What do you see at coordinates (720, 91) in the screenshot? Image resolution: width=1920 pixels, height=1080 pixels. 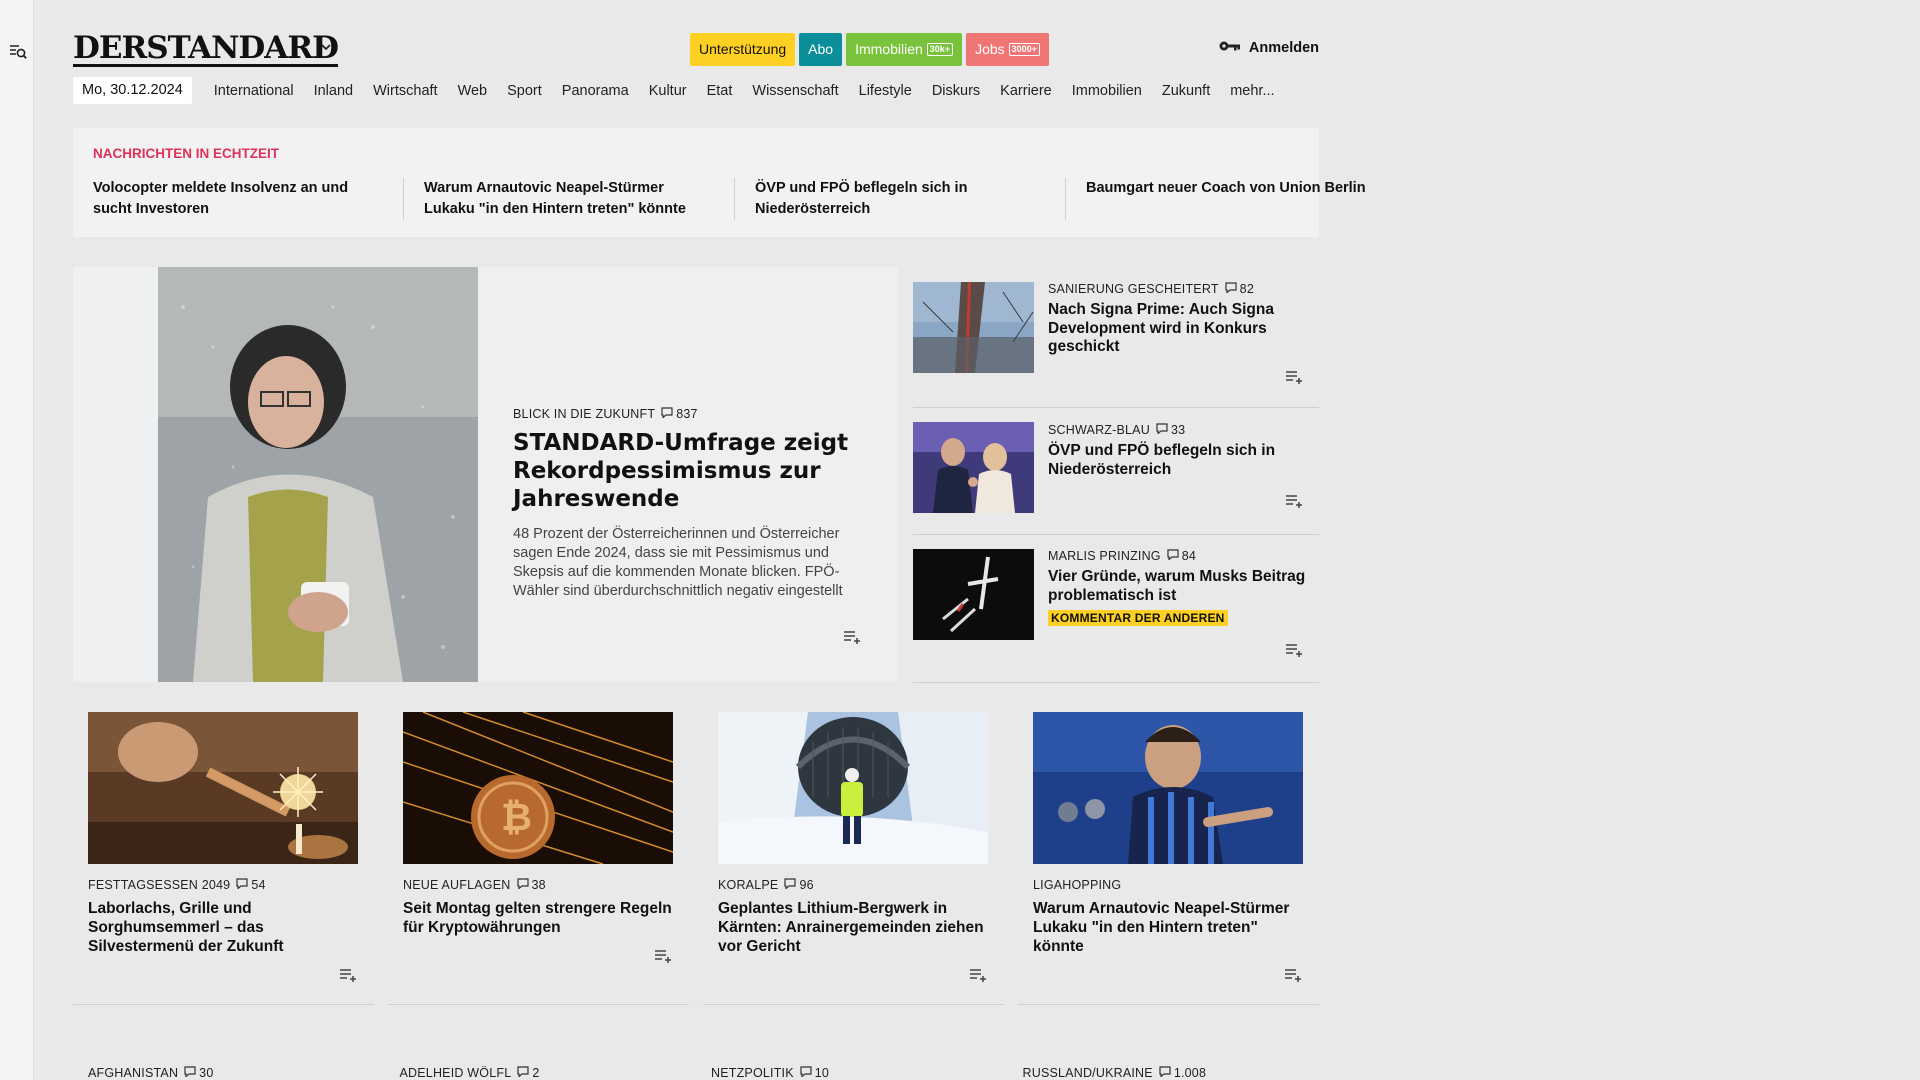 I see `nav-item-etat: Etat` at bounding box center [720, 91].